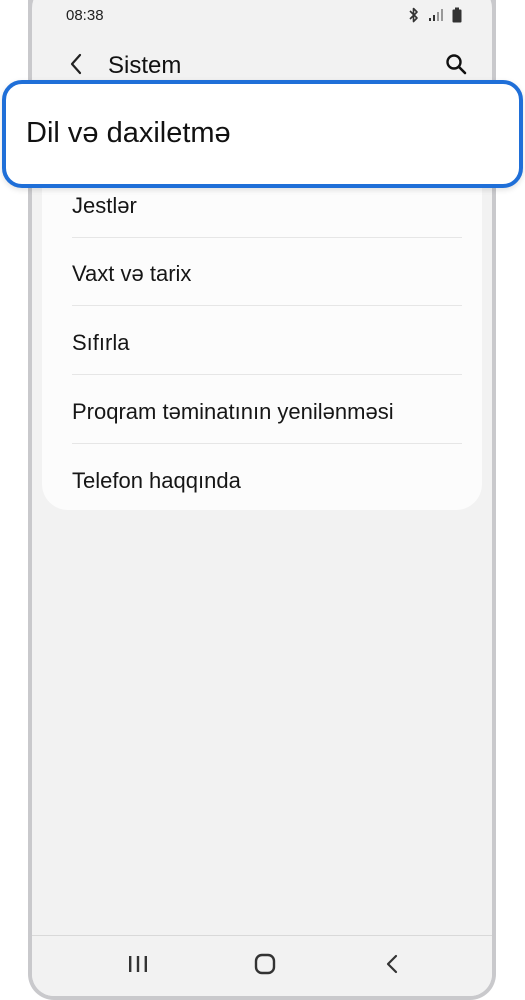 The width and height of the screenshot is (525, 1000). What do you see at coordinates (262, 134) in the screenshot?
I see `list-item-language-input: Dil və daxiletmə` at bounding box center [262, 134].